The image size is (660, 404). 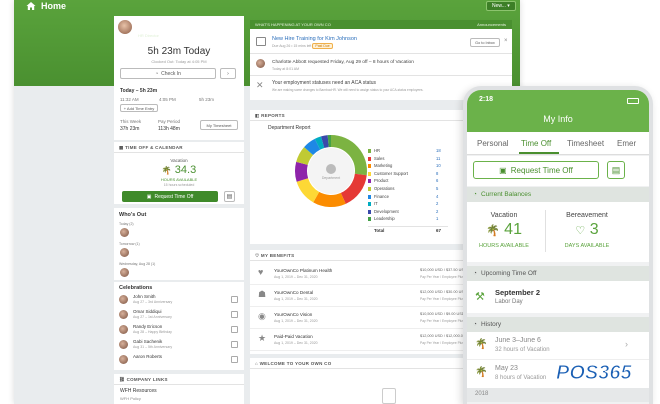 What do you see at coordinates (319, 143) in the screenshot?
I see `donut-slice-it` at bounding box center [319, 143].